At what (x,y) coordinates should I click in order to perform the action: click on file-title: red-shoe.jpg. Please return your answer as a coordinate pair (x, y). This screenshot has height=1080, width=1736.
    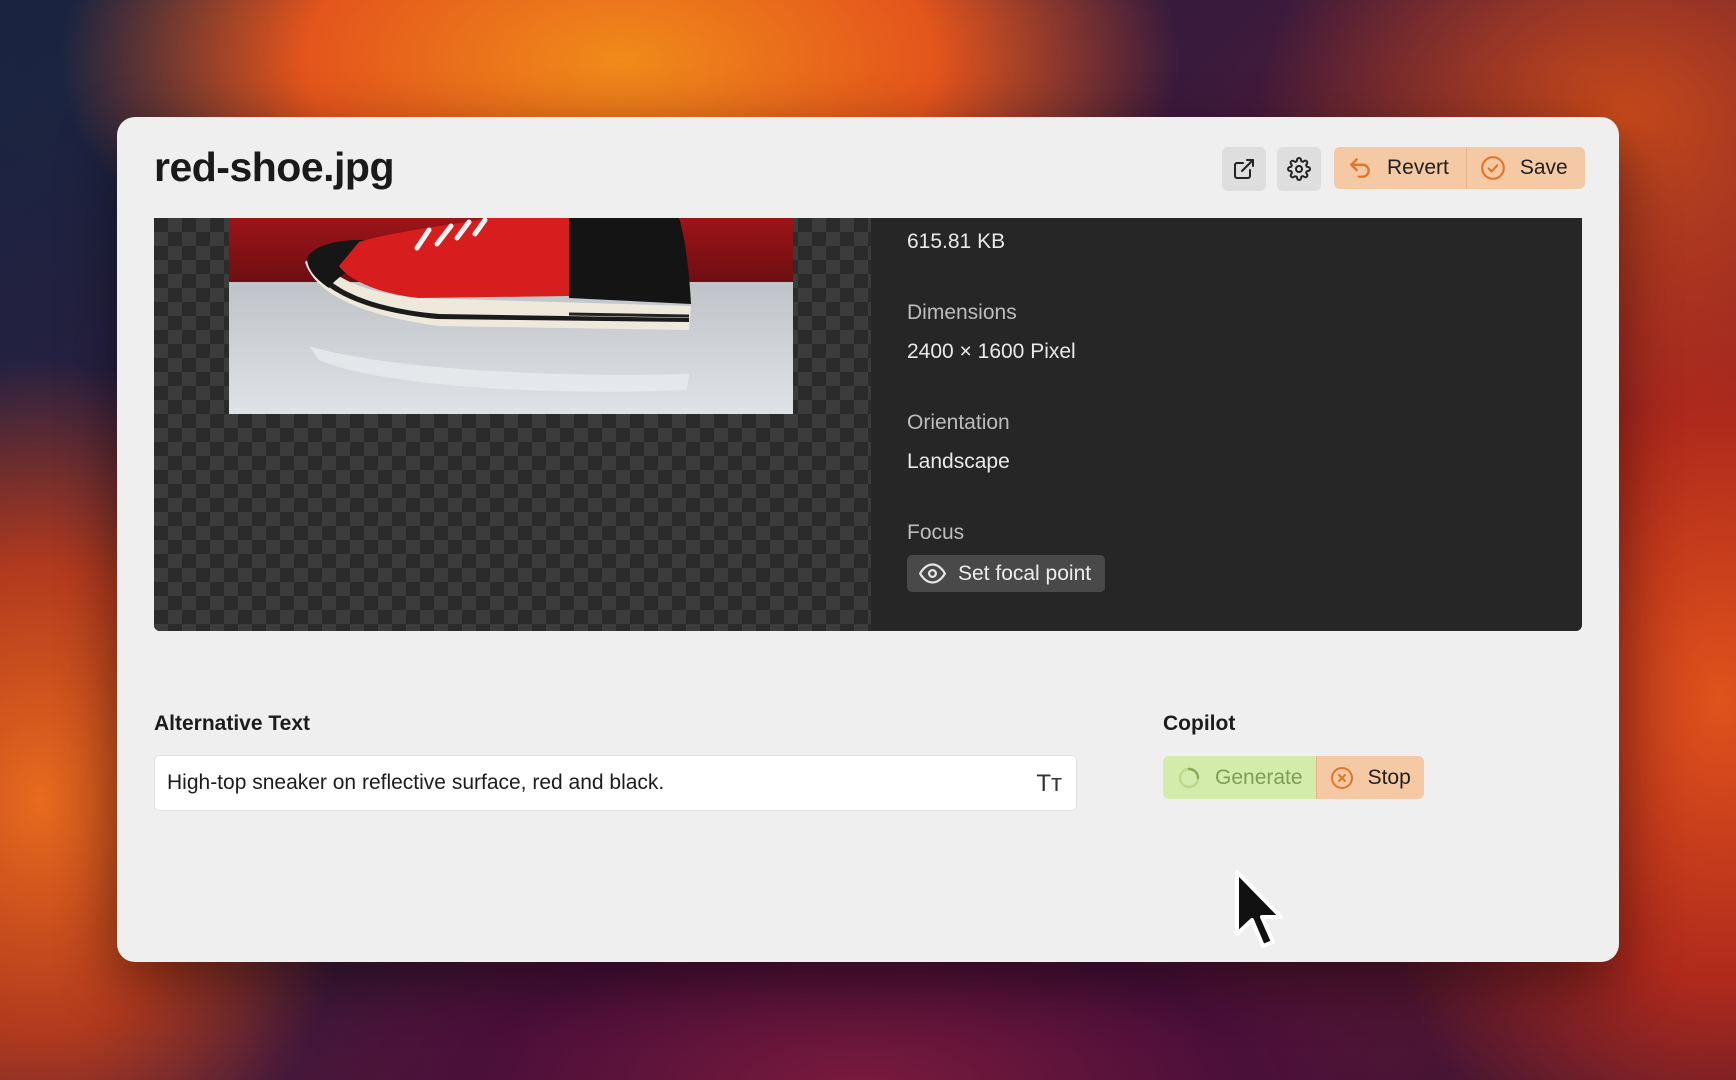
    Looking at the image, I should click on (274, 167).